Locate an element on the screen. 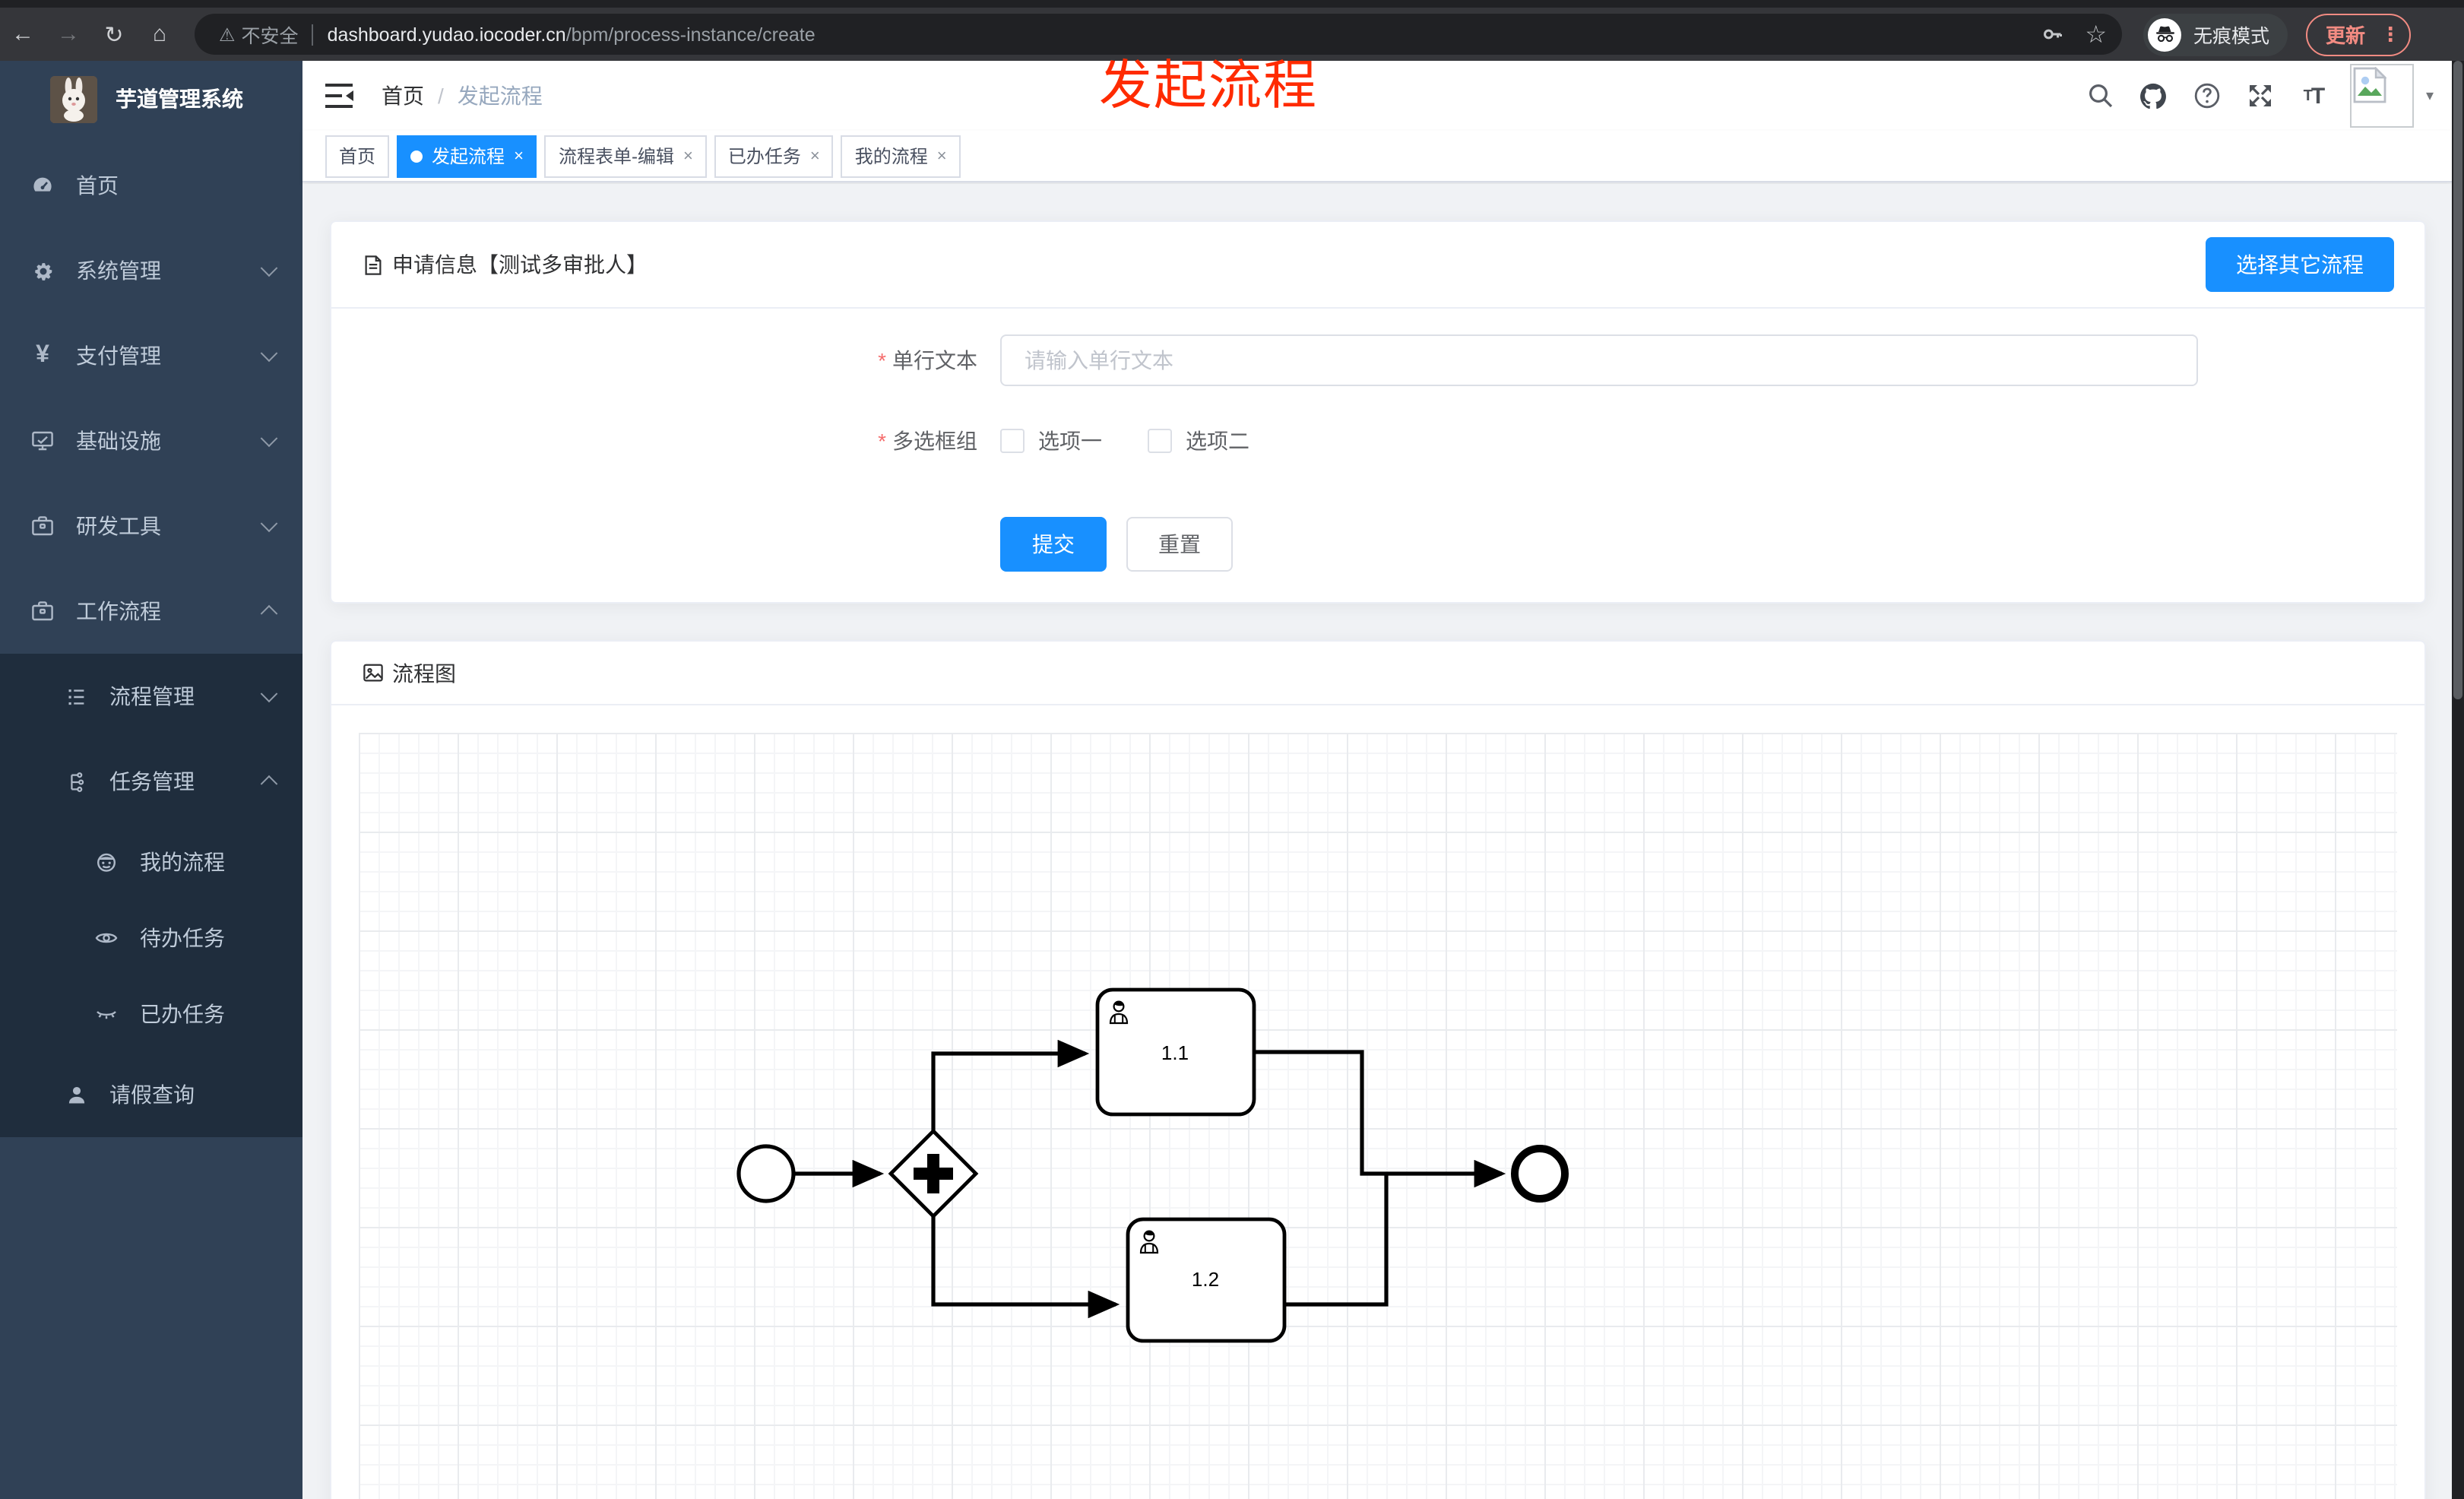  breadcrumb-home: 首页 is located at coordinates (403, 96).